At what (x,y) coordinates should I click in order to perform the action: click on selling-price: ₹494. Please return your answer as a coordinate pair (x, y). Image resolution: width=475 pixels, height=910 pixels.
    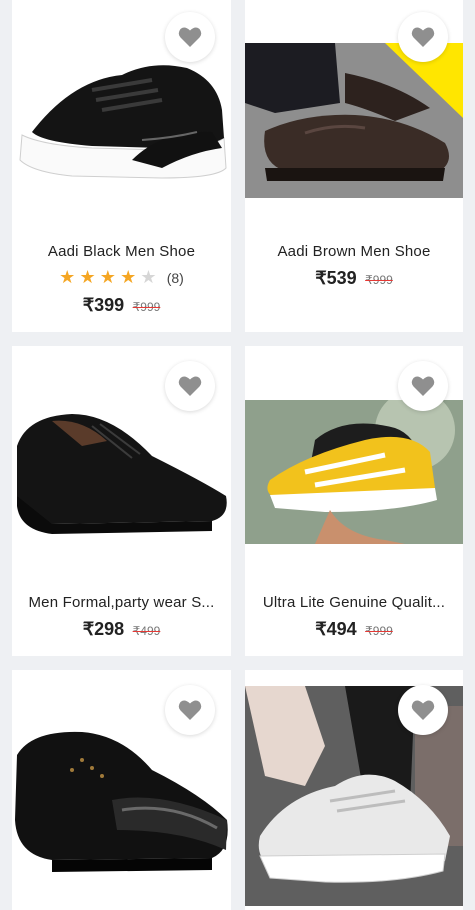
    Looking at the image, I should click on (336, 629).